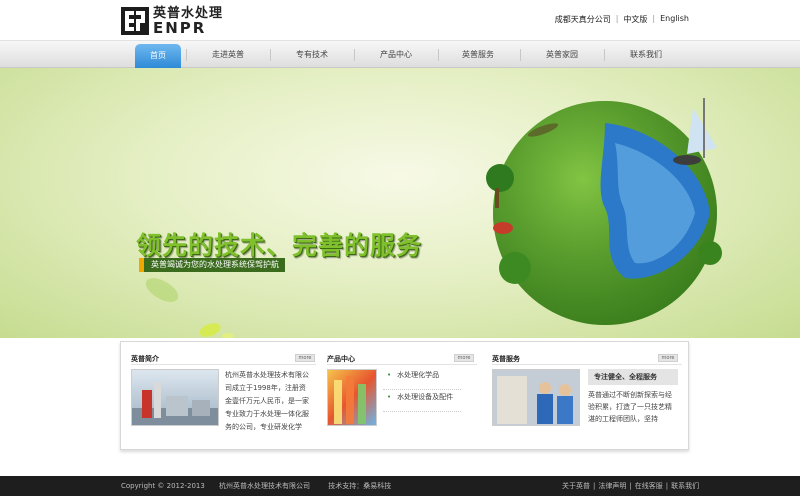  What do you see at coordinates (685, 486) in the screenshot?
I see `footer-link-contact: 联系我们` at bounding box center [685, 486].